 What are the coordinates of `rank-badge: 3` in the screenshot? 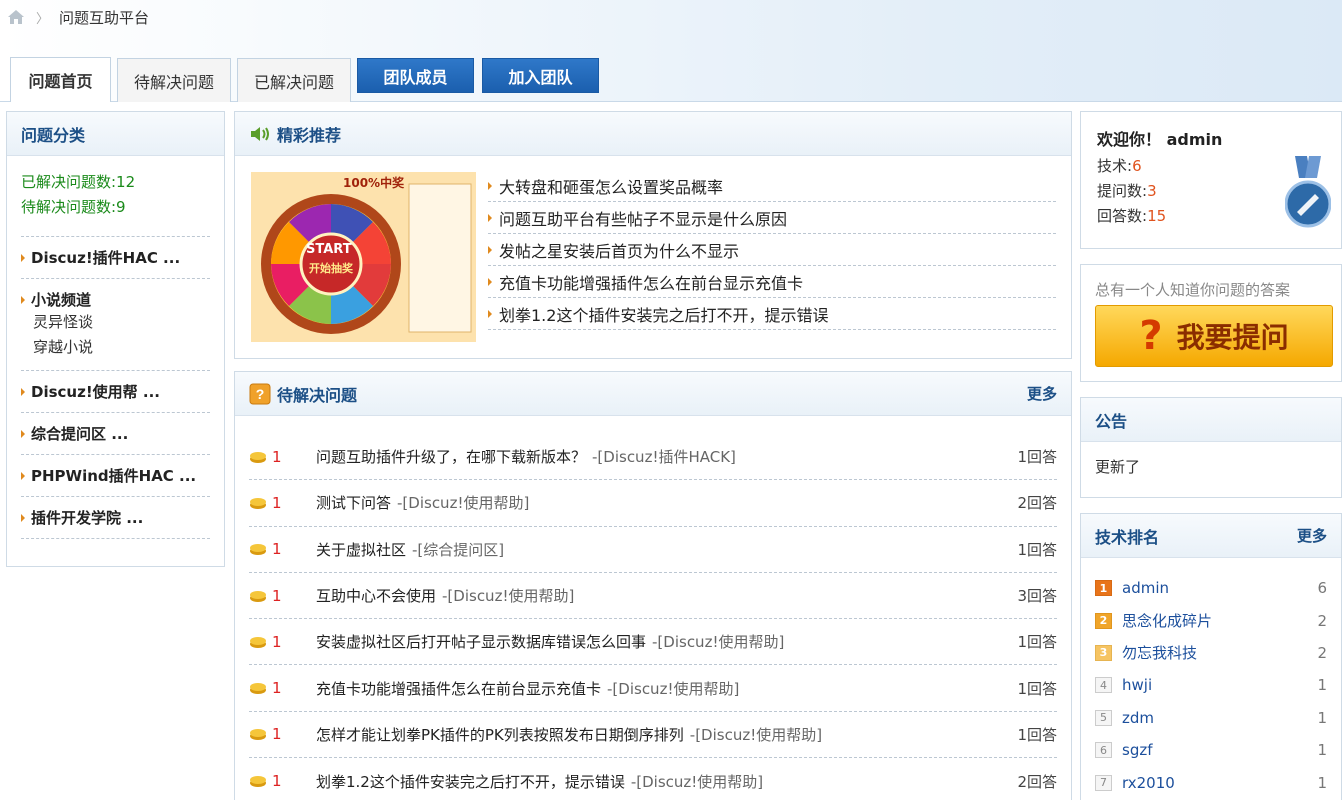 It's located at (1103, 652).